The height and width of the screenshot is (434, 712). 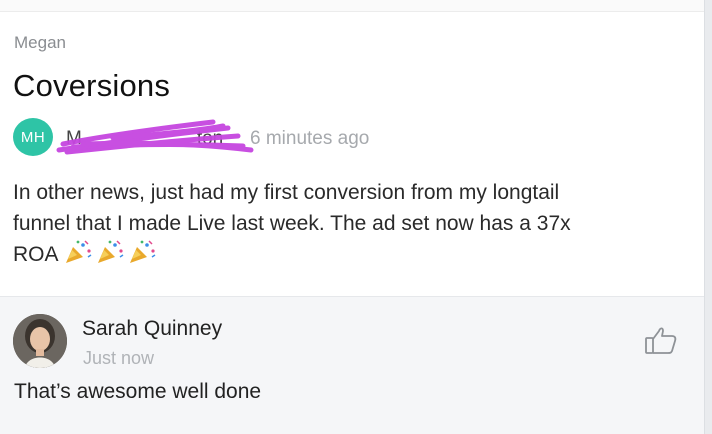 I want to click on author-initials: MH, so click(x=33, y=137).